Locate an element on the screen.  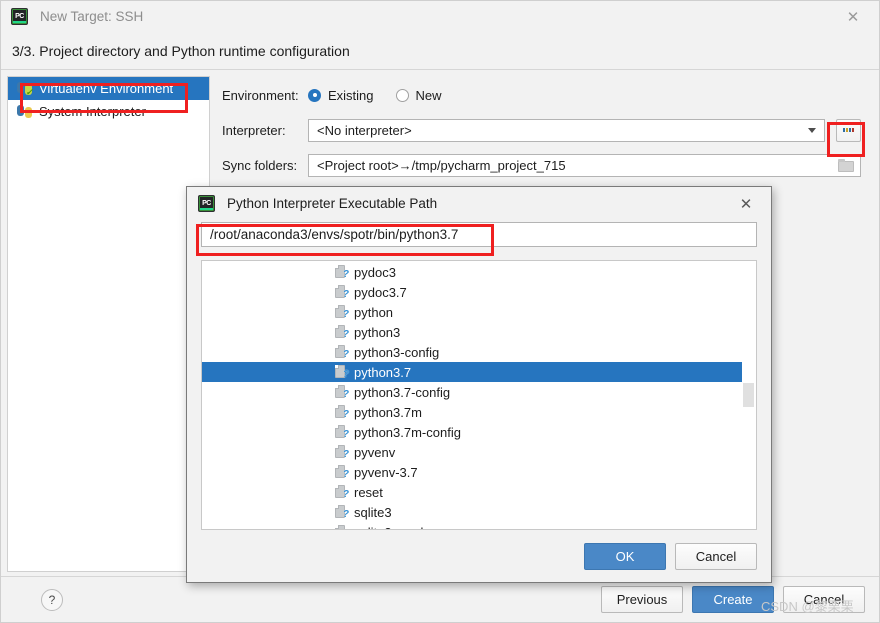
sidebar-item-system-interpreter: System Interpreter is located at coordinates (108, 111).